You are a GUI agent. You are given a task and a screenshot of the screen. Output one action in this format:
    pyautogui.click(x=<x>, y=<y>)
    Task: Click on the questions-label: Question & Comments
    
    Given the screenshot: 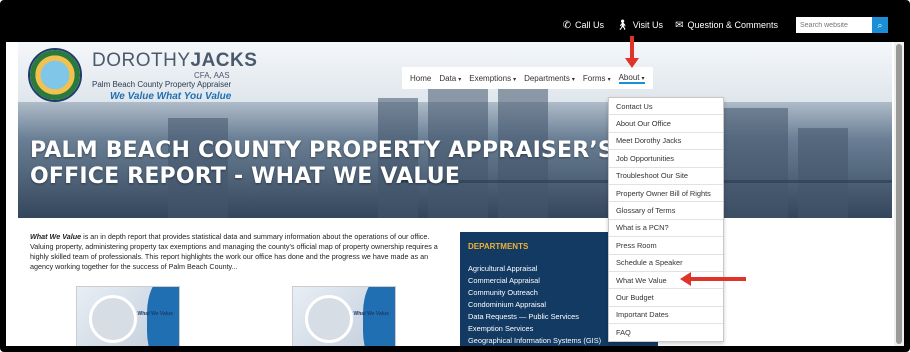 What is the action you would take?
    pyautogui.click(x=732, y=25)
    